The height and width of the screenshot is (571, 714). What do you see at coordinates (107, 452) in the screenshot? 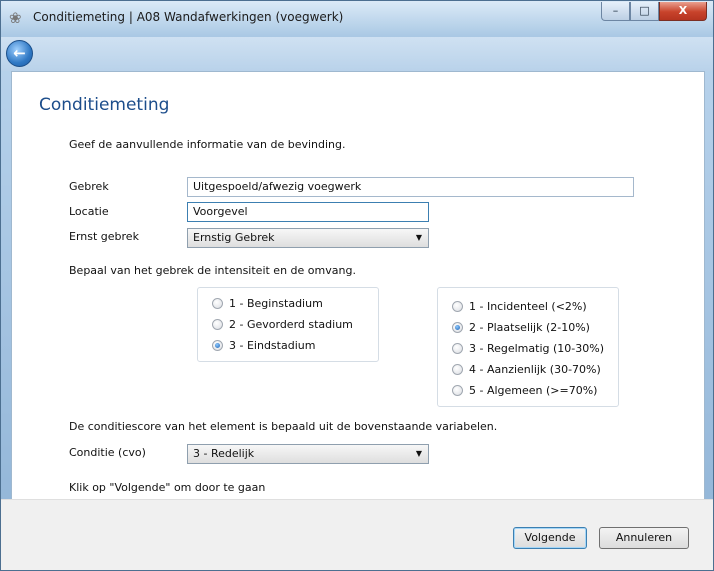
I see `condition-label: Conditie (cvo)` at bounding box center [107, 452].